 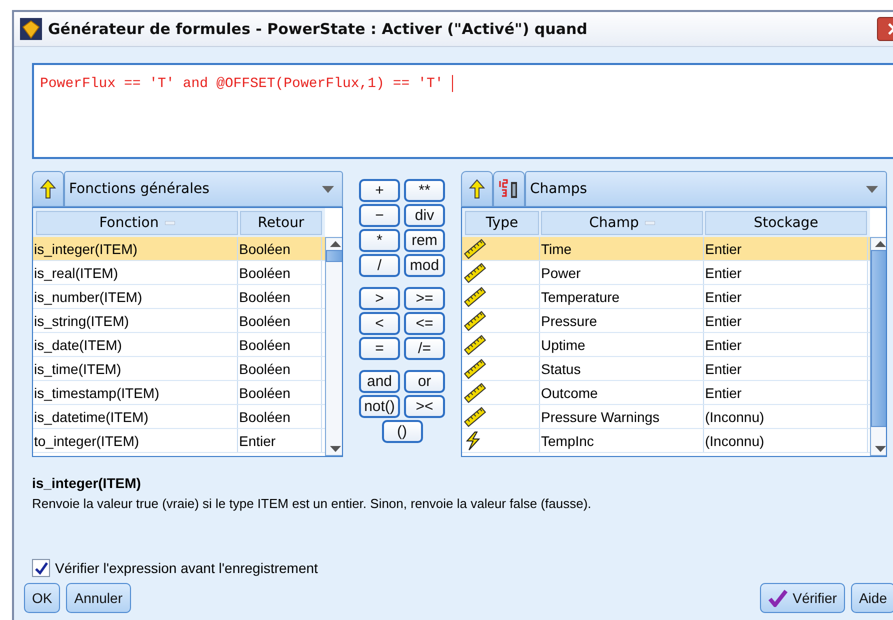 What do you see at coordinates (379, 265) in the screenshot?
I see `operator-button: /` at bounding box center [379, 265].